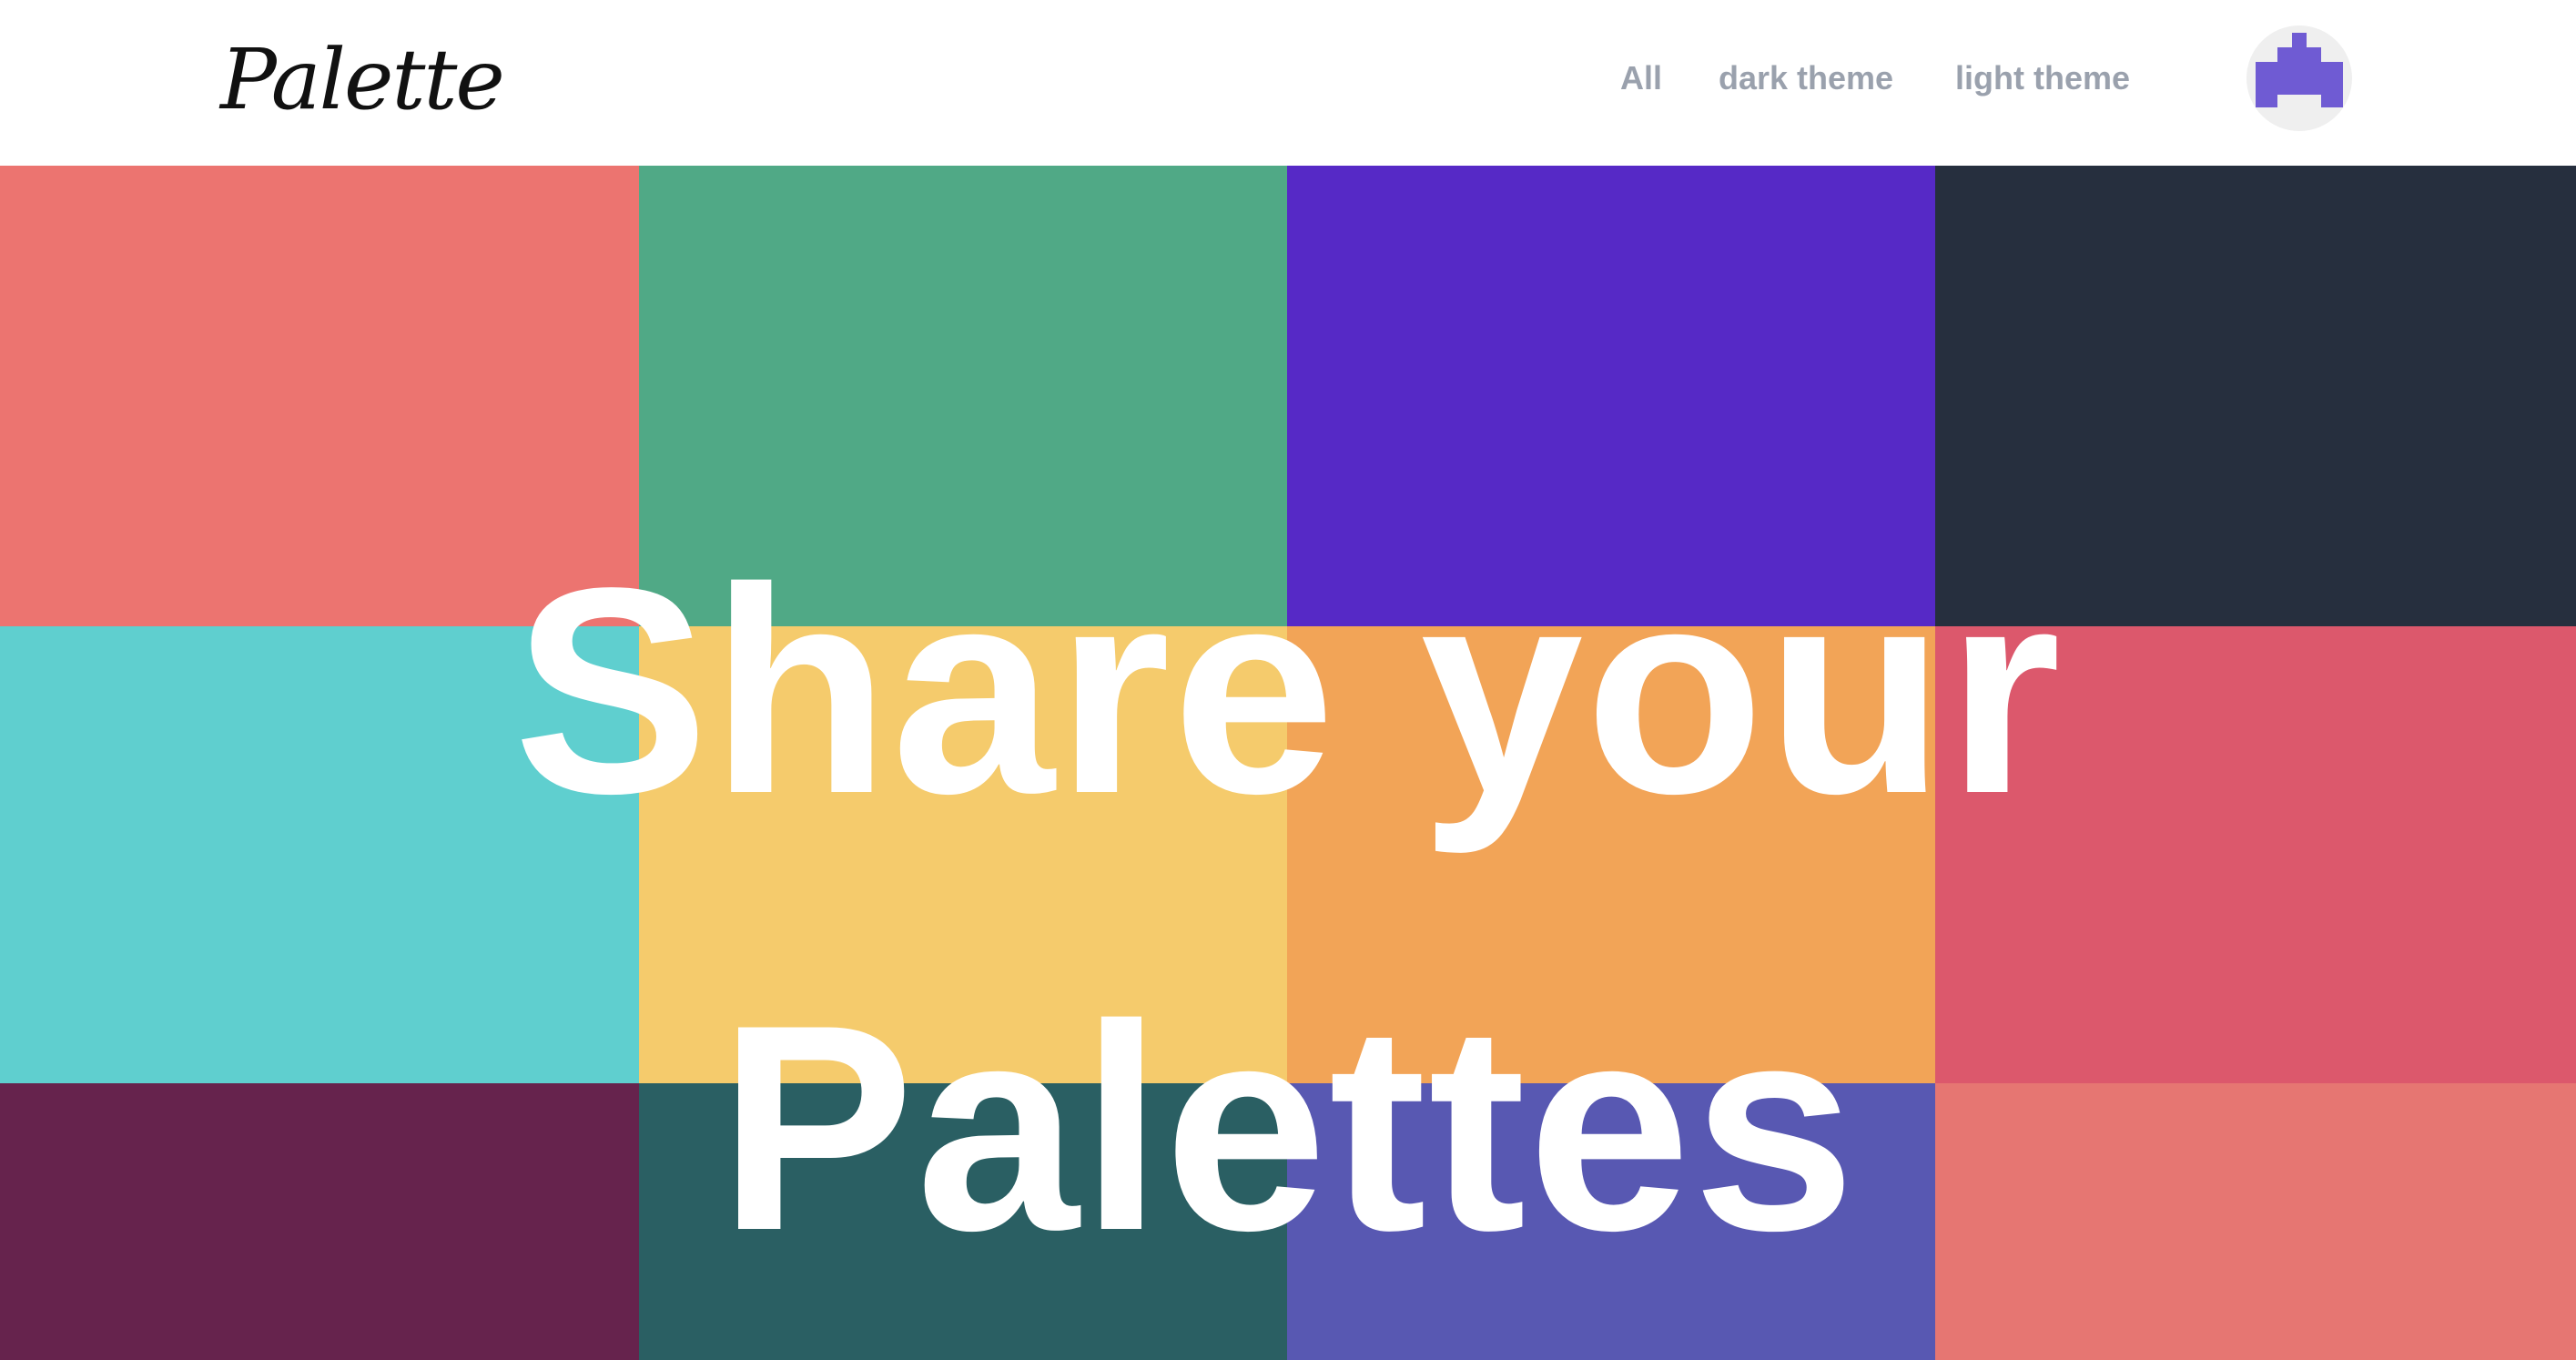 The width and height of the screenshot is (2576, 1360). I want to click on avatar, so click(2299, 78).